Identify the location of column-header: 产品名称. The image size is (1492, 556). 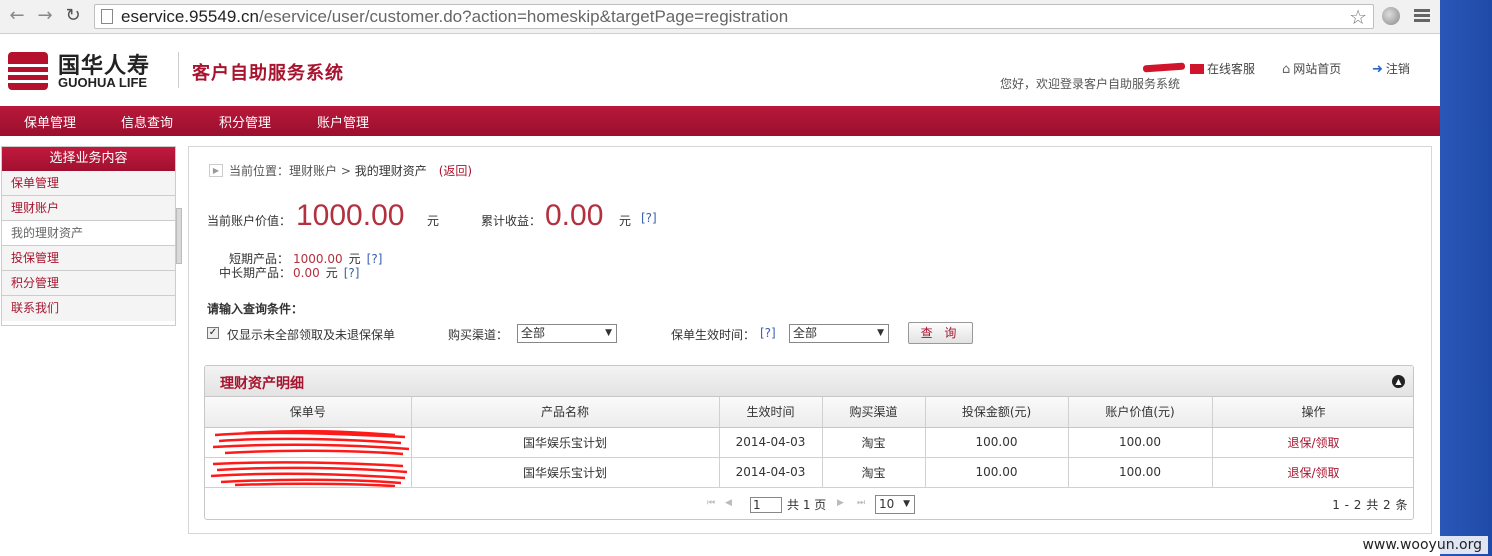
(565, 412).